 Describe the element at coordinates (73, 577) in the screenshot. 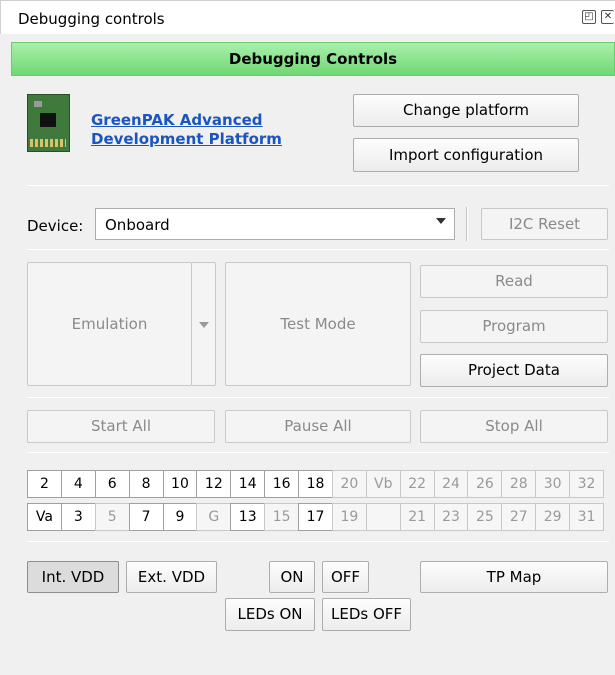

I see `int-vdd-button: Int. VDD` at that location.